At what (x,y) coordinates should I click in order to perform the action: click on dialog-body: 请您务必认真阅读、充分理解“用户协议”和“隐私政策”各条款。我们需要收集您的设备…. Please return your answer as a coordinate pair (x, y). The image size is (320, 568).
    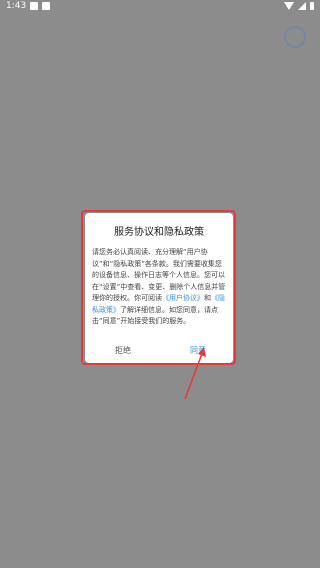
    Looking at the image, I should click on (160, 287).